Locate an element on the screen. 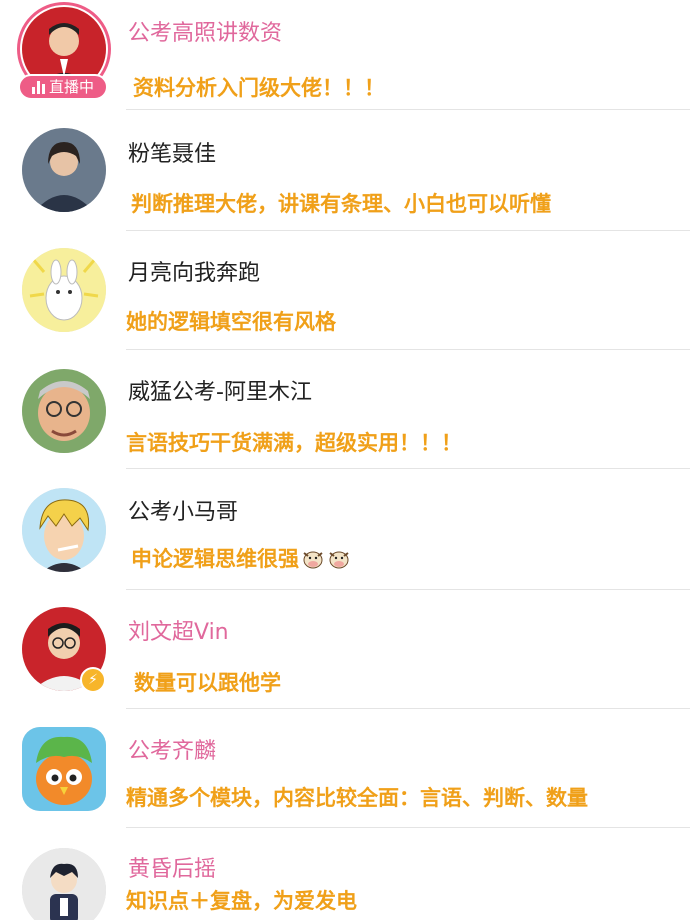 The width and height of the screenshot is (690, 920). list-item: 粉笔聂佳 判断推理大佬，讲课有条理、小白也可以听懂 is located at coordinates (345, 170).